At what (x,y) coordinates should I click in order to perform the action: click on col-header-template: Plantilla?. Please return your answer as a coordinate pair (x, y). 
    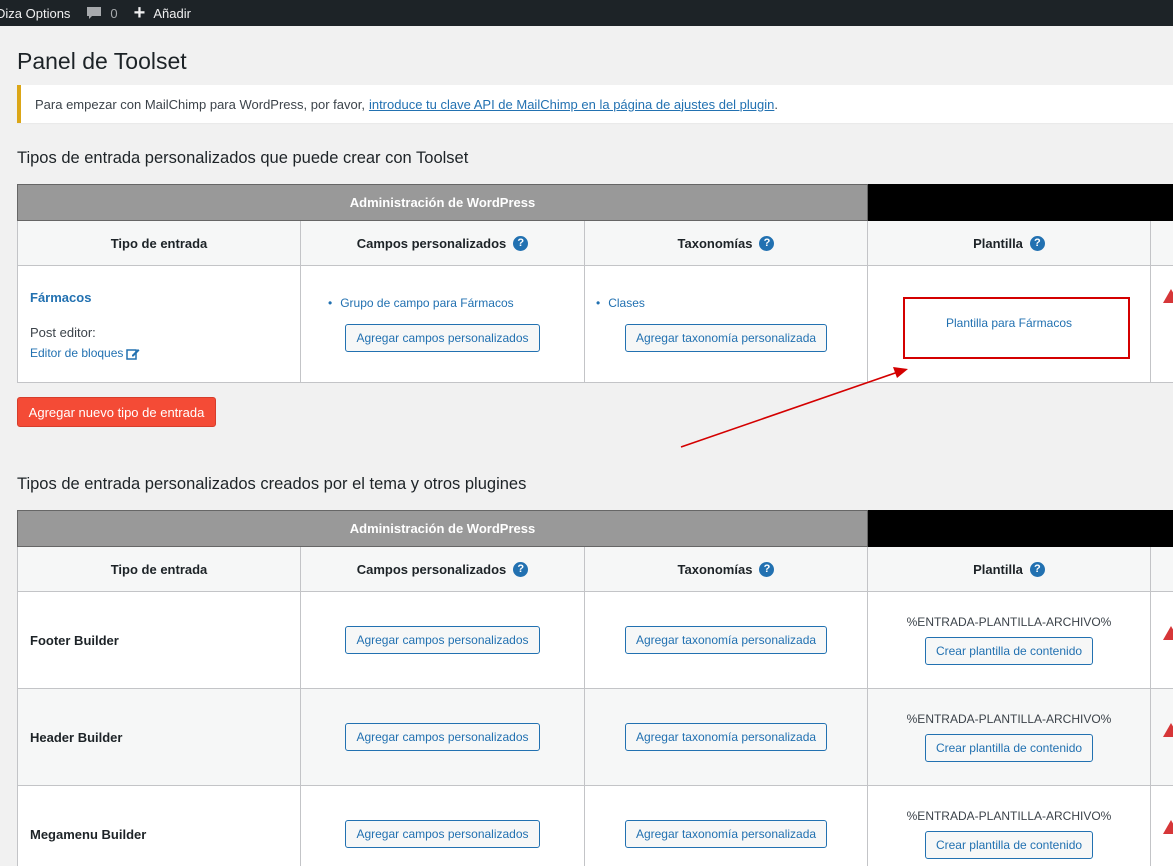
    Looking at the image, I should click on (1009, 569).